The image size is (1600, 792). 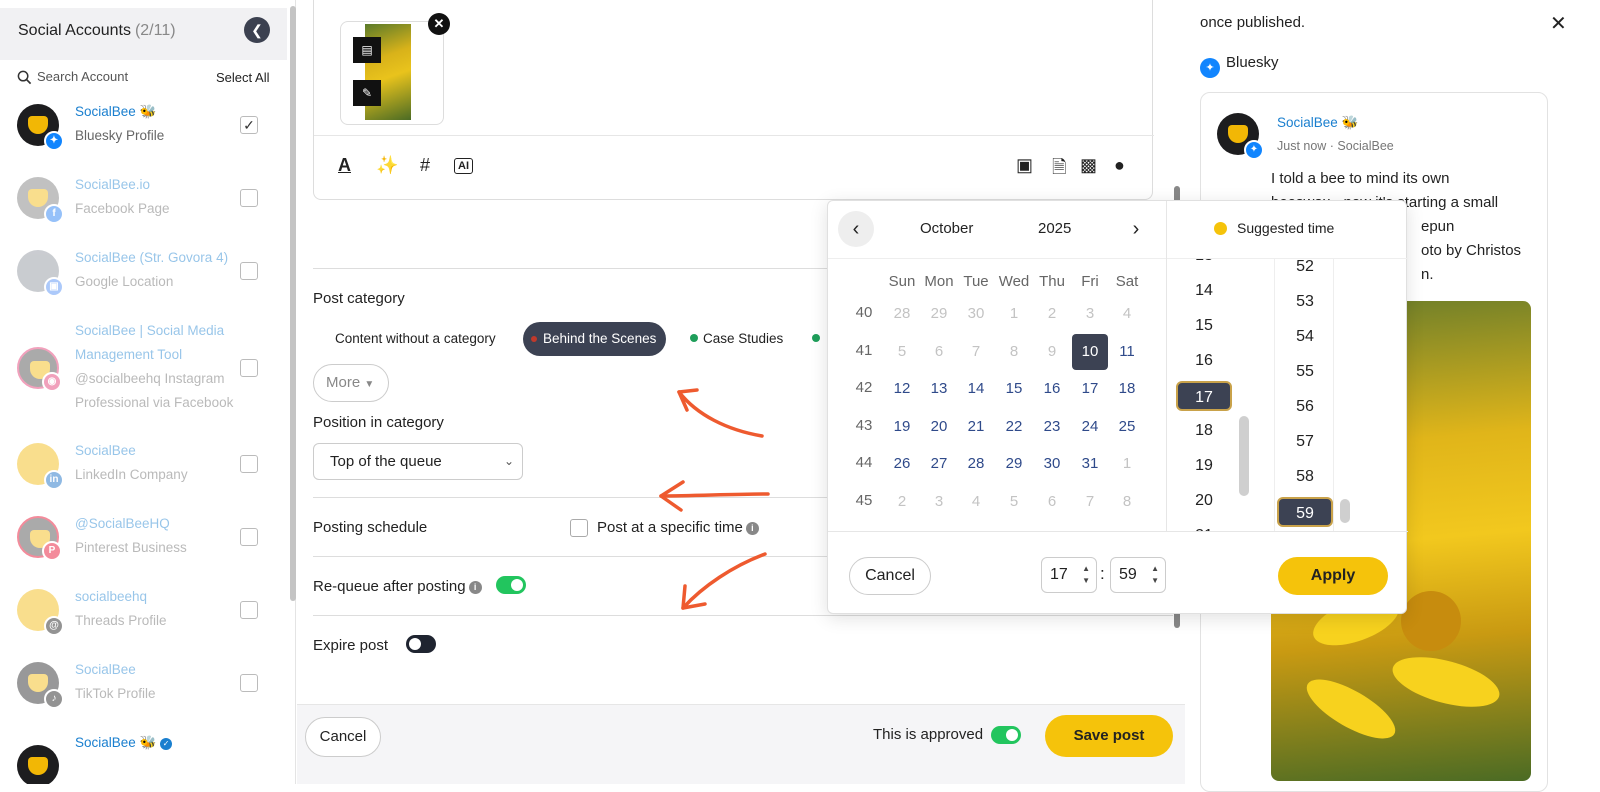 I want to click on ai-icon: AI, so click(x=463, y=166).